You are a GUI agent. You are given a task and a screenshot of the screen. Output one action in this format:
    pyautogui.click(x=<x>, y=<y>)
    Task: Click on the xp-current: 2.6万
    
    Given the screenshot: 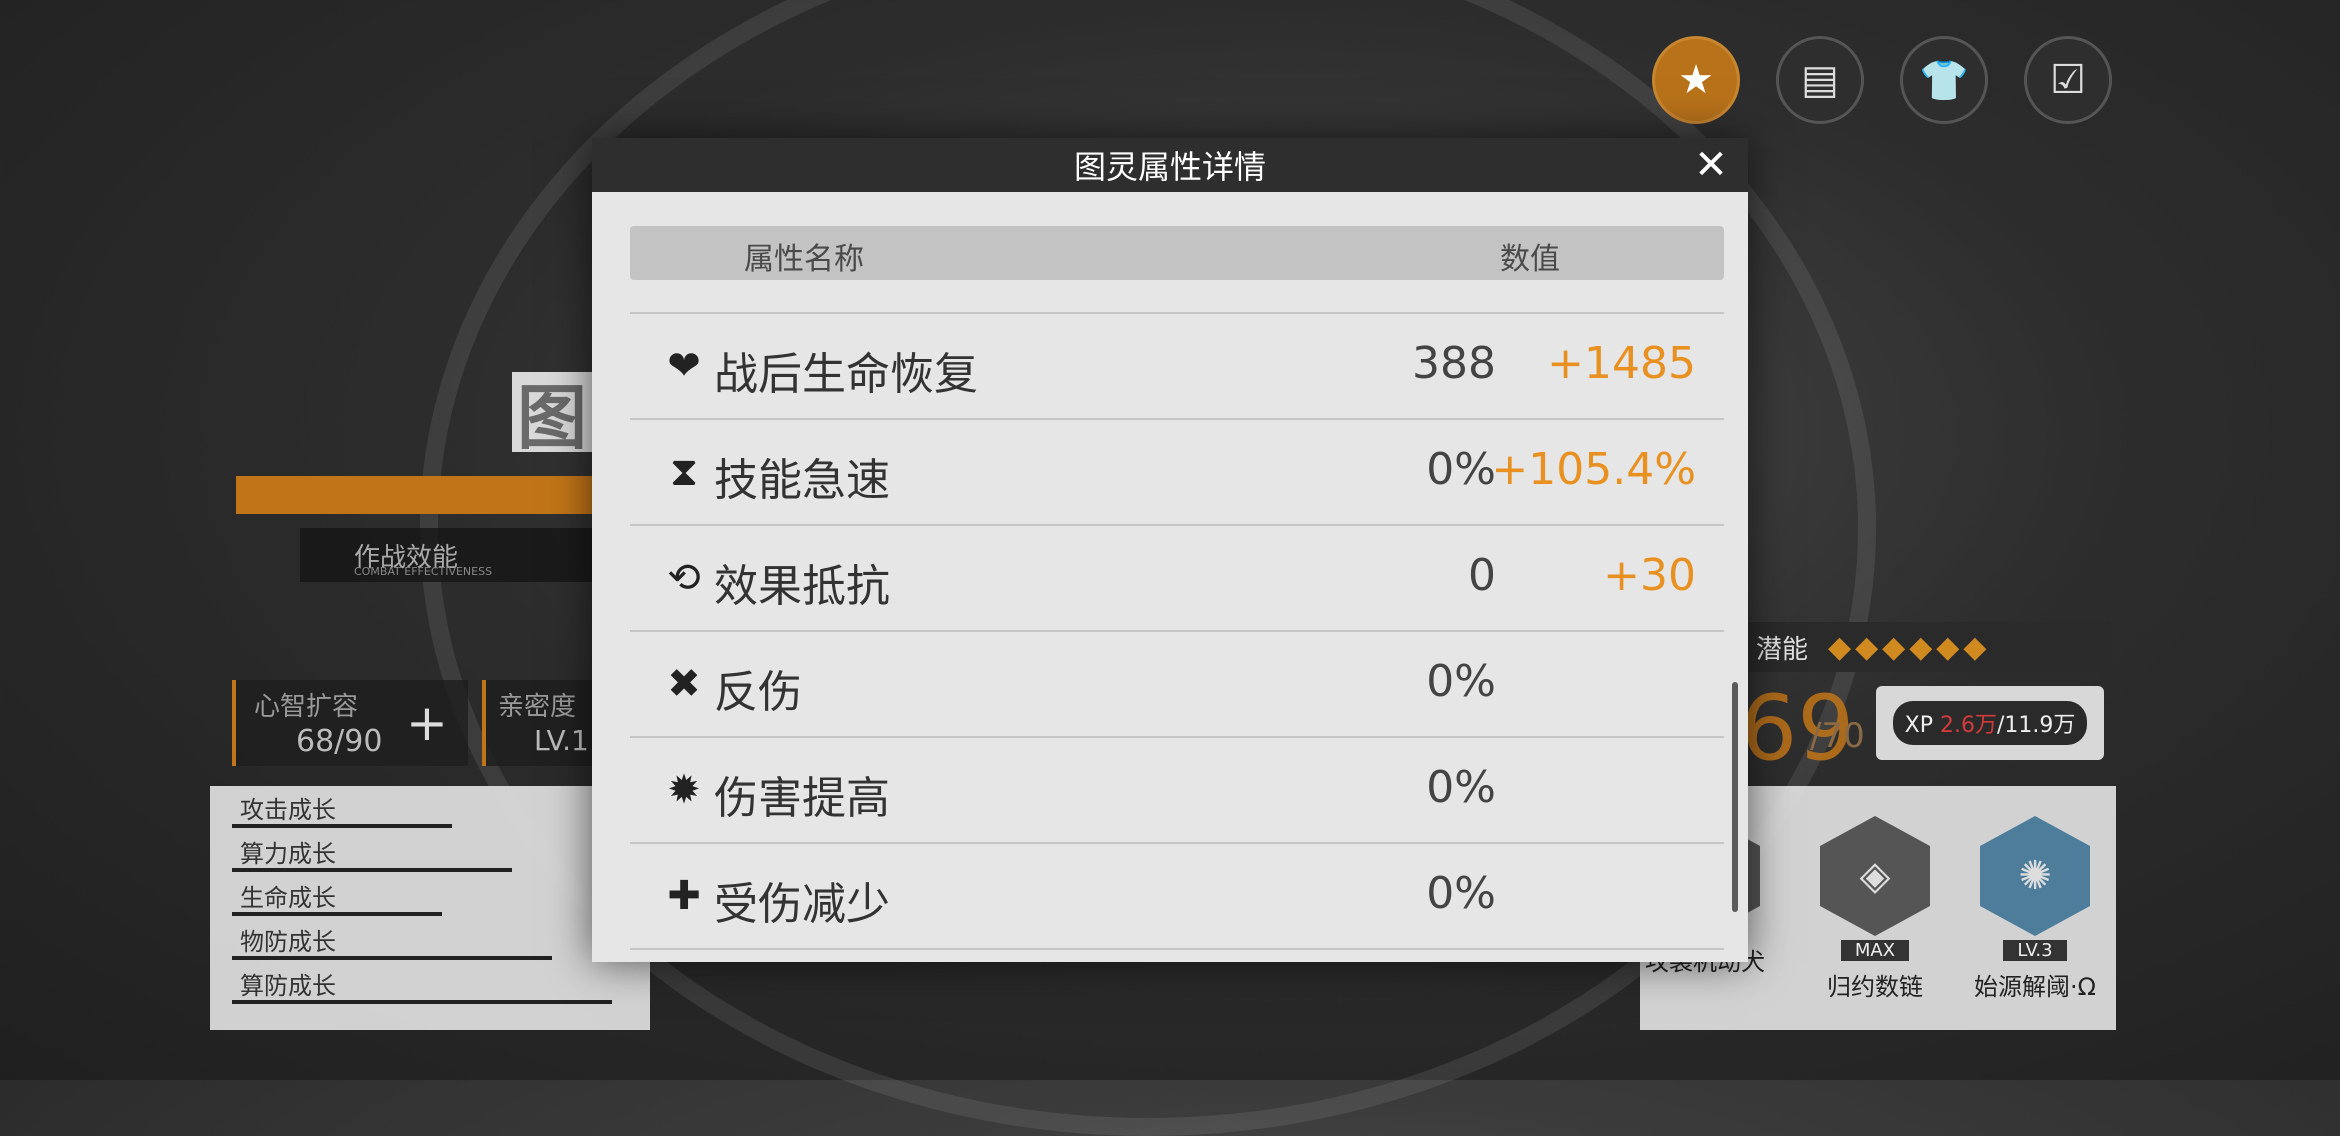 What is the action you would take?
    pyautogui.click(x=1968, y=725)
    